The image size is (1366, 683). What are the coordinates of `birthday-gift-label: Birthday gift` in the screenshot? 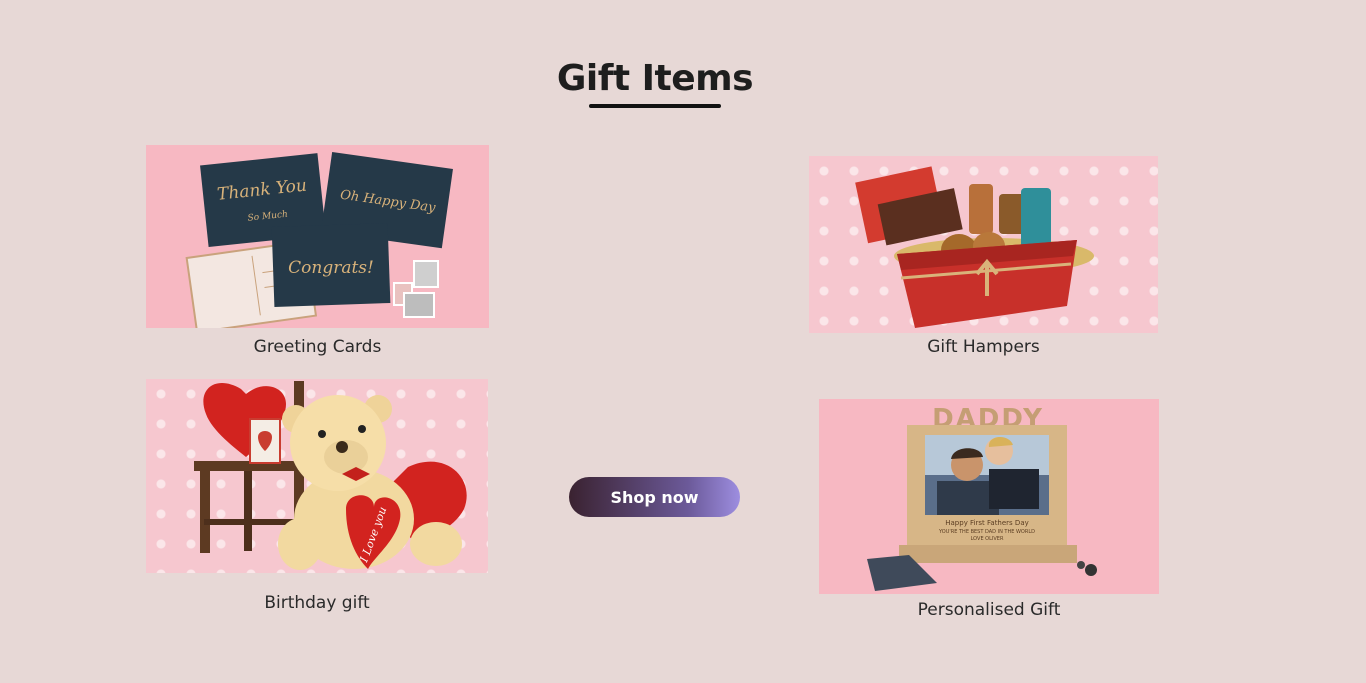 It's located at (317, 603).